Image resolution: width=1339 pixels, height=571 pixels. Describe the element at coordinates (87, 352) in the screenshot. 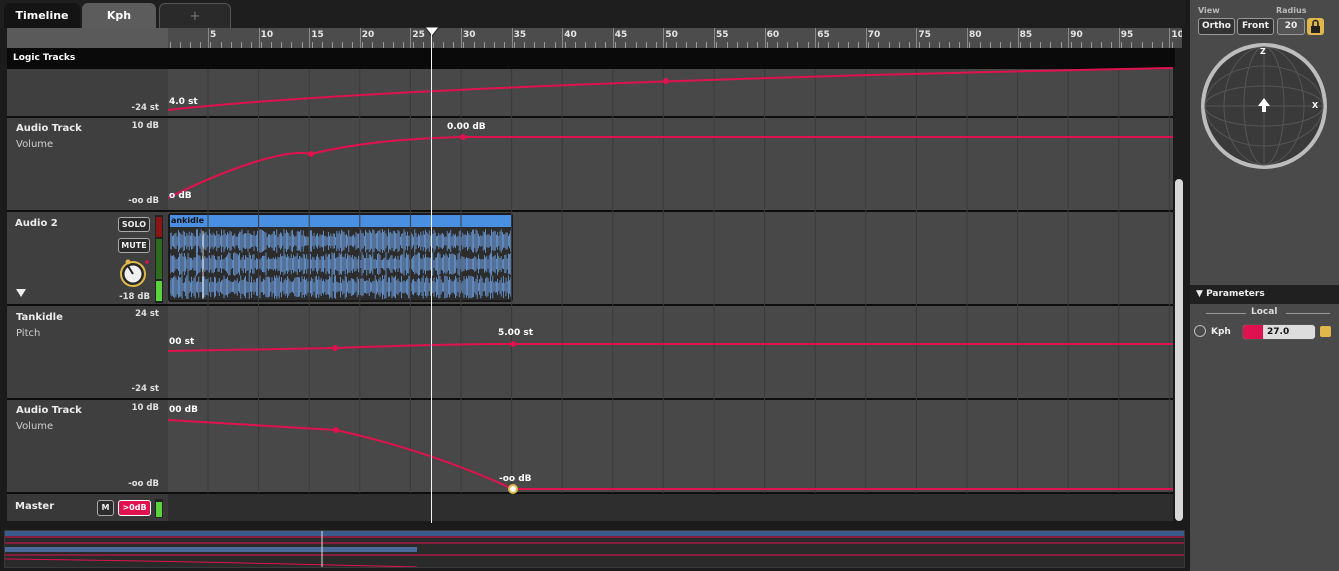

I see `track-header: Tankidle Pitch 24 st -24 st` at that location.